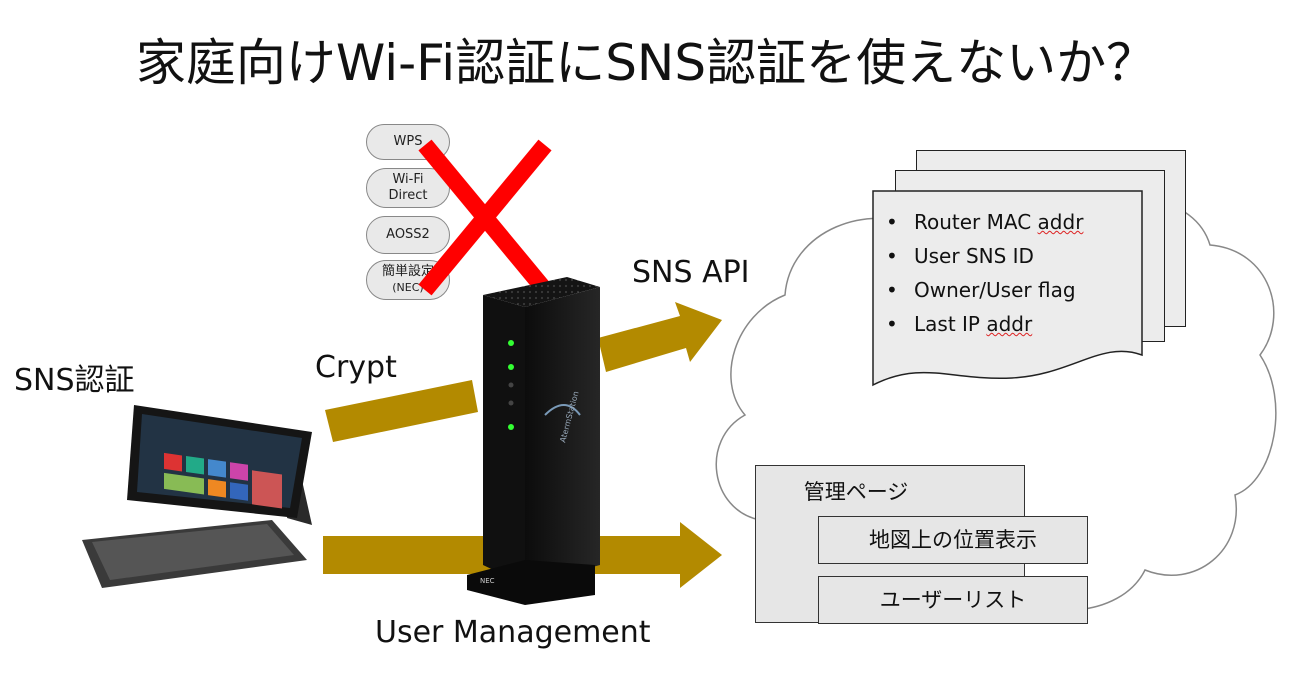  Describe the element at coordinates (691, 272) in the screenshot. I see `sns-api-label: SNS API` at that location.